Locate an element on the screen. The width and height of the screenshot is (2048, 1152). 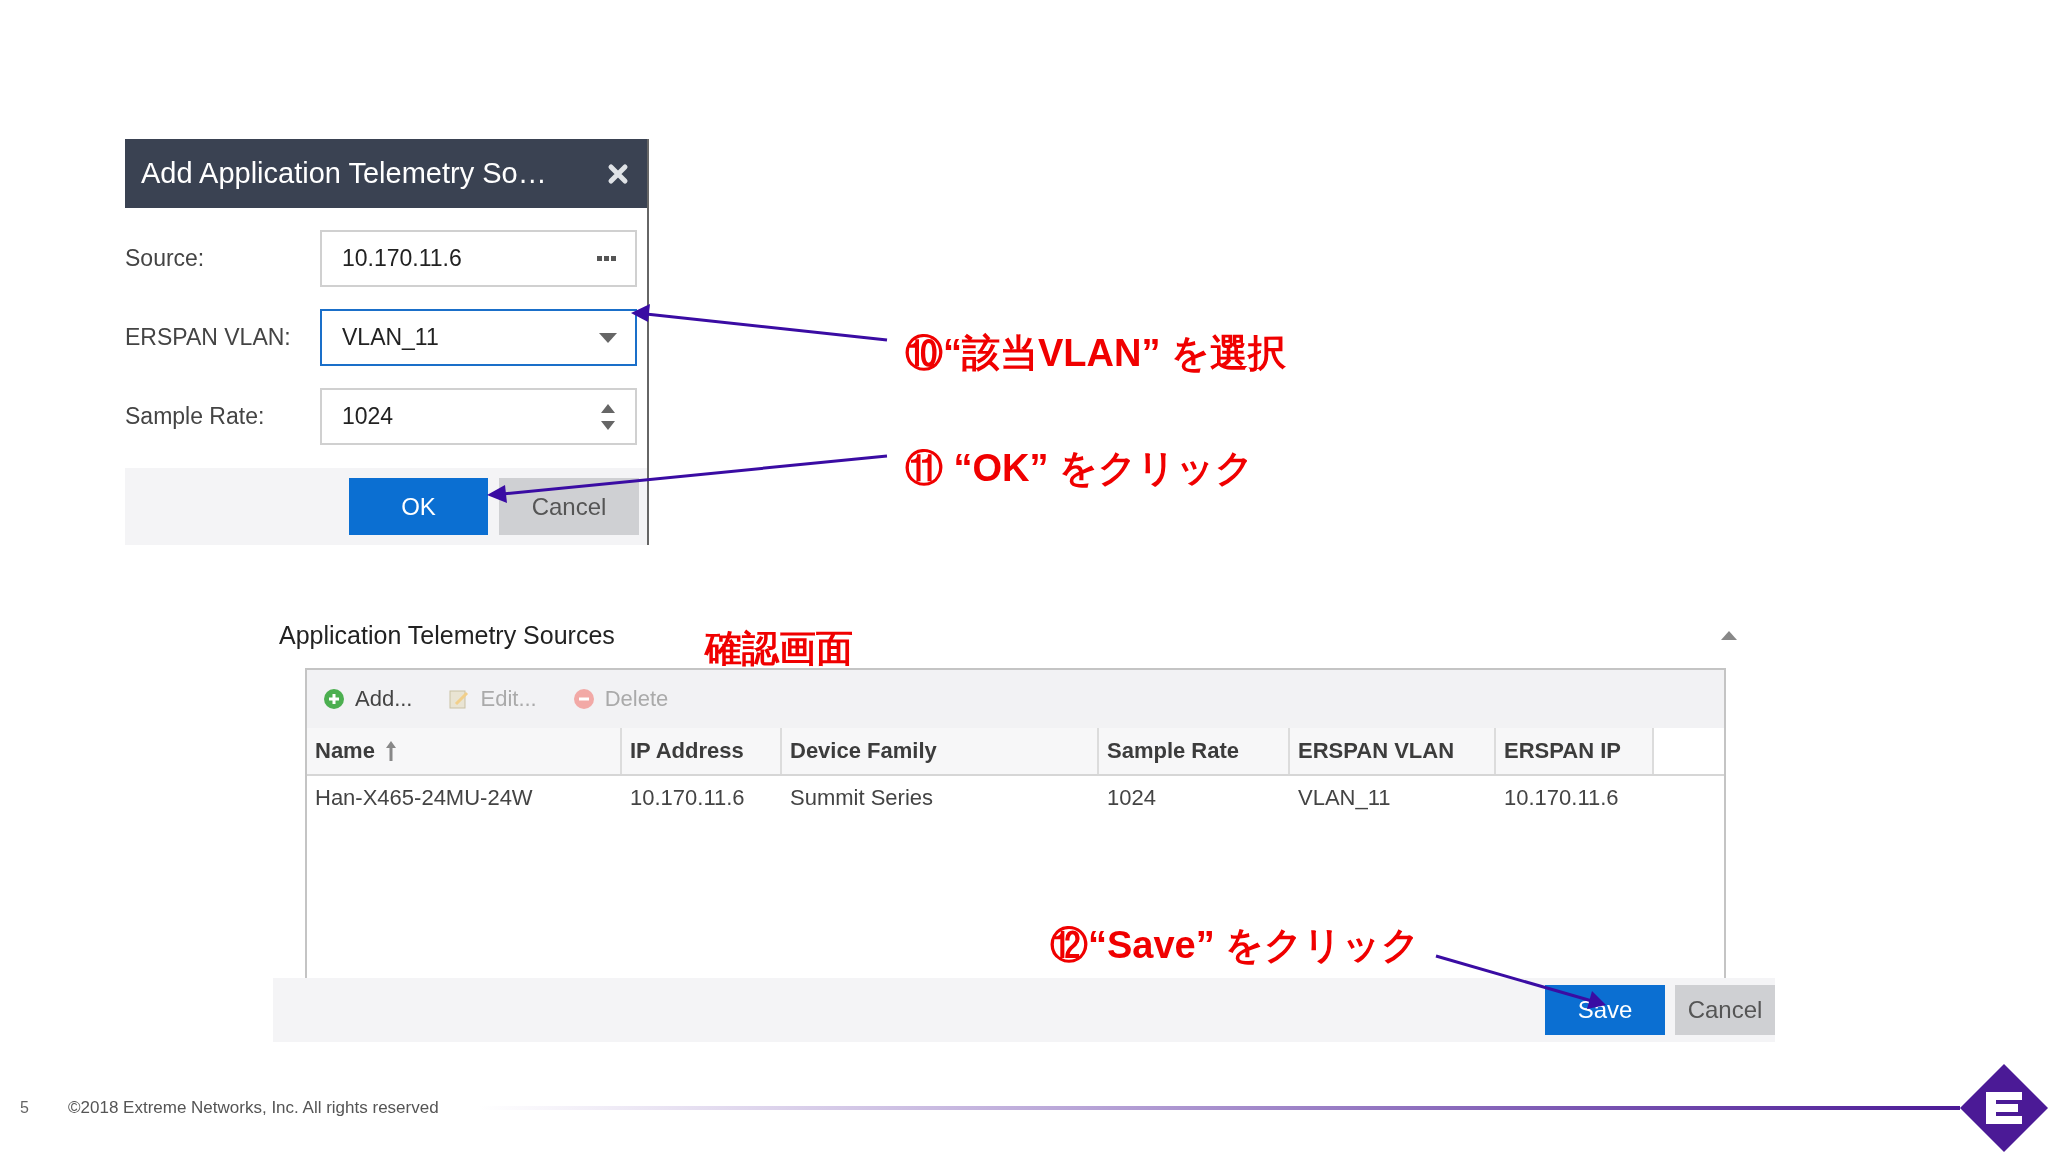
annotation-text: ⑪ “OK” をクリック is located at coordinates (1080, 468).